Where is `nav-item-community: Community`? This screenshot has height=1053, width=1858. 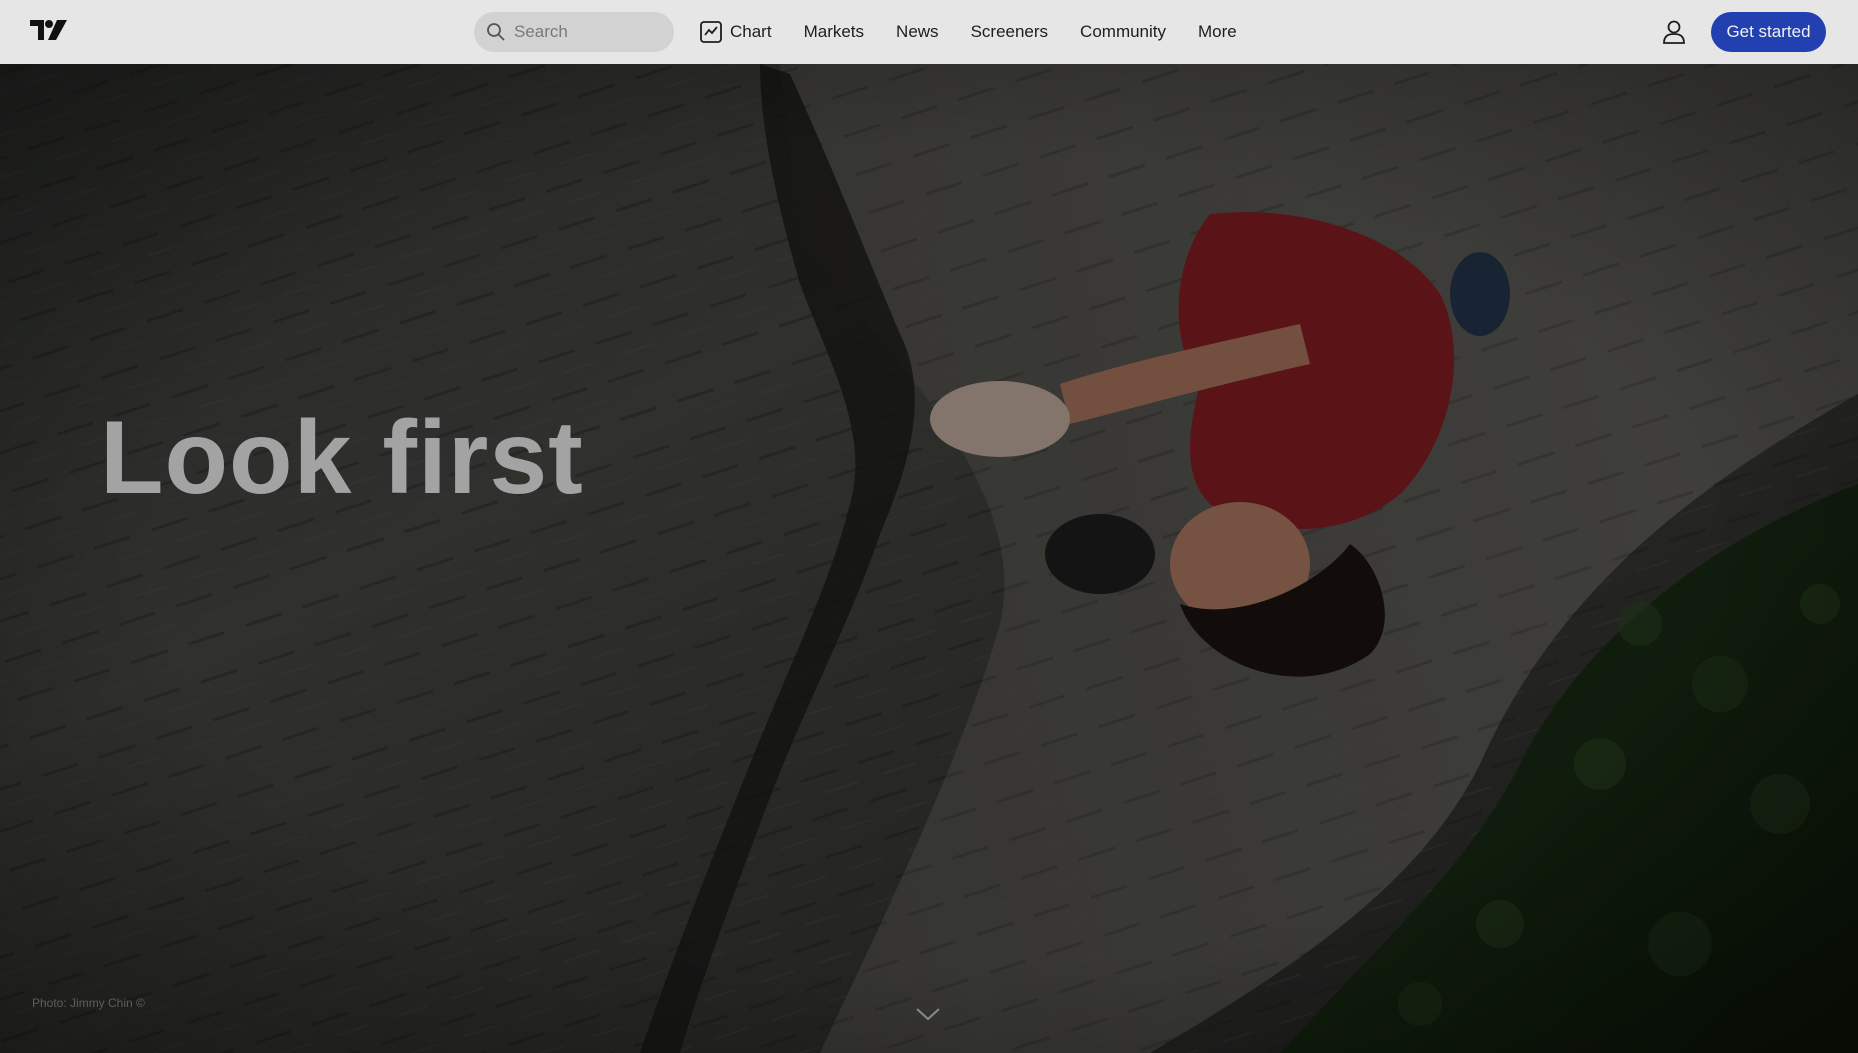
nav-item-community: Community is located at coordinates (1123, 32).